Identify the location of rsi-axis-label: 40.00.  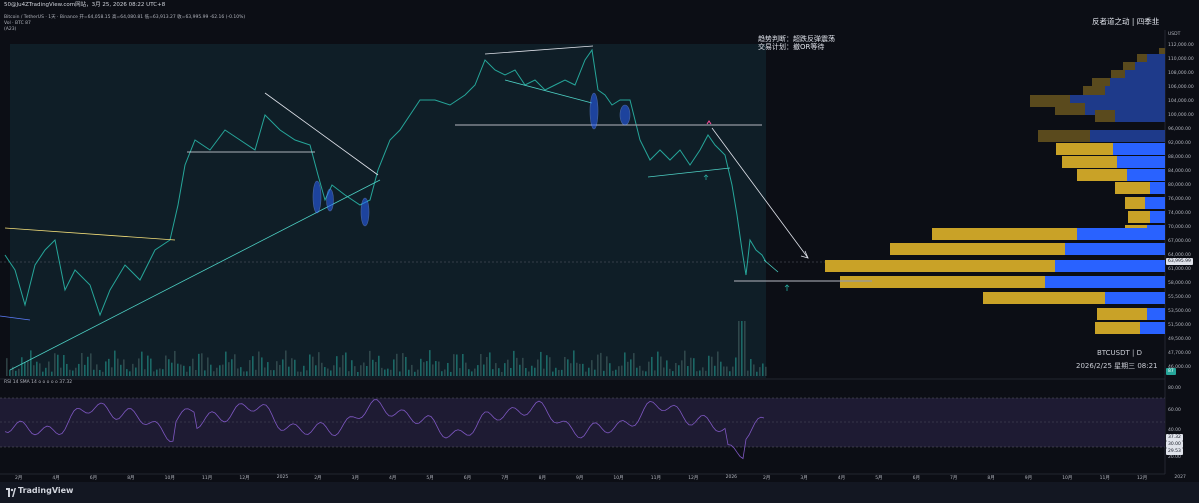
(1174, 430).